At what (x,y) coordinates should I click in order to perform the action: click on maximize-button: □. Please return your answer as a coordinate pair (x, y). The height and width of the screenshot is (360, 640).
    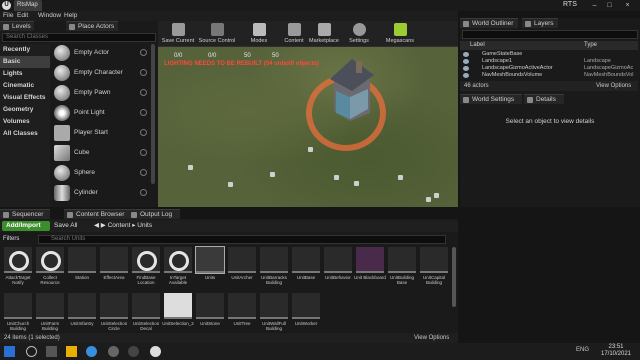
    Looking at the image, I should click on (609, 5).